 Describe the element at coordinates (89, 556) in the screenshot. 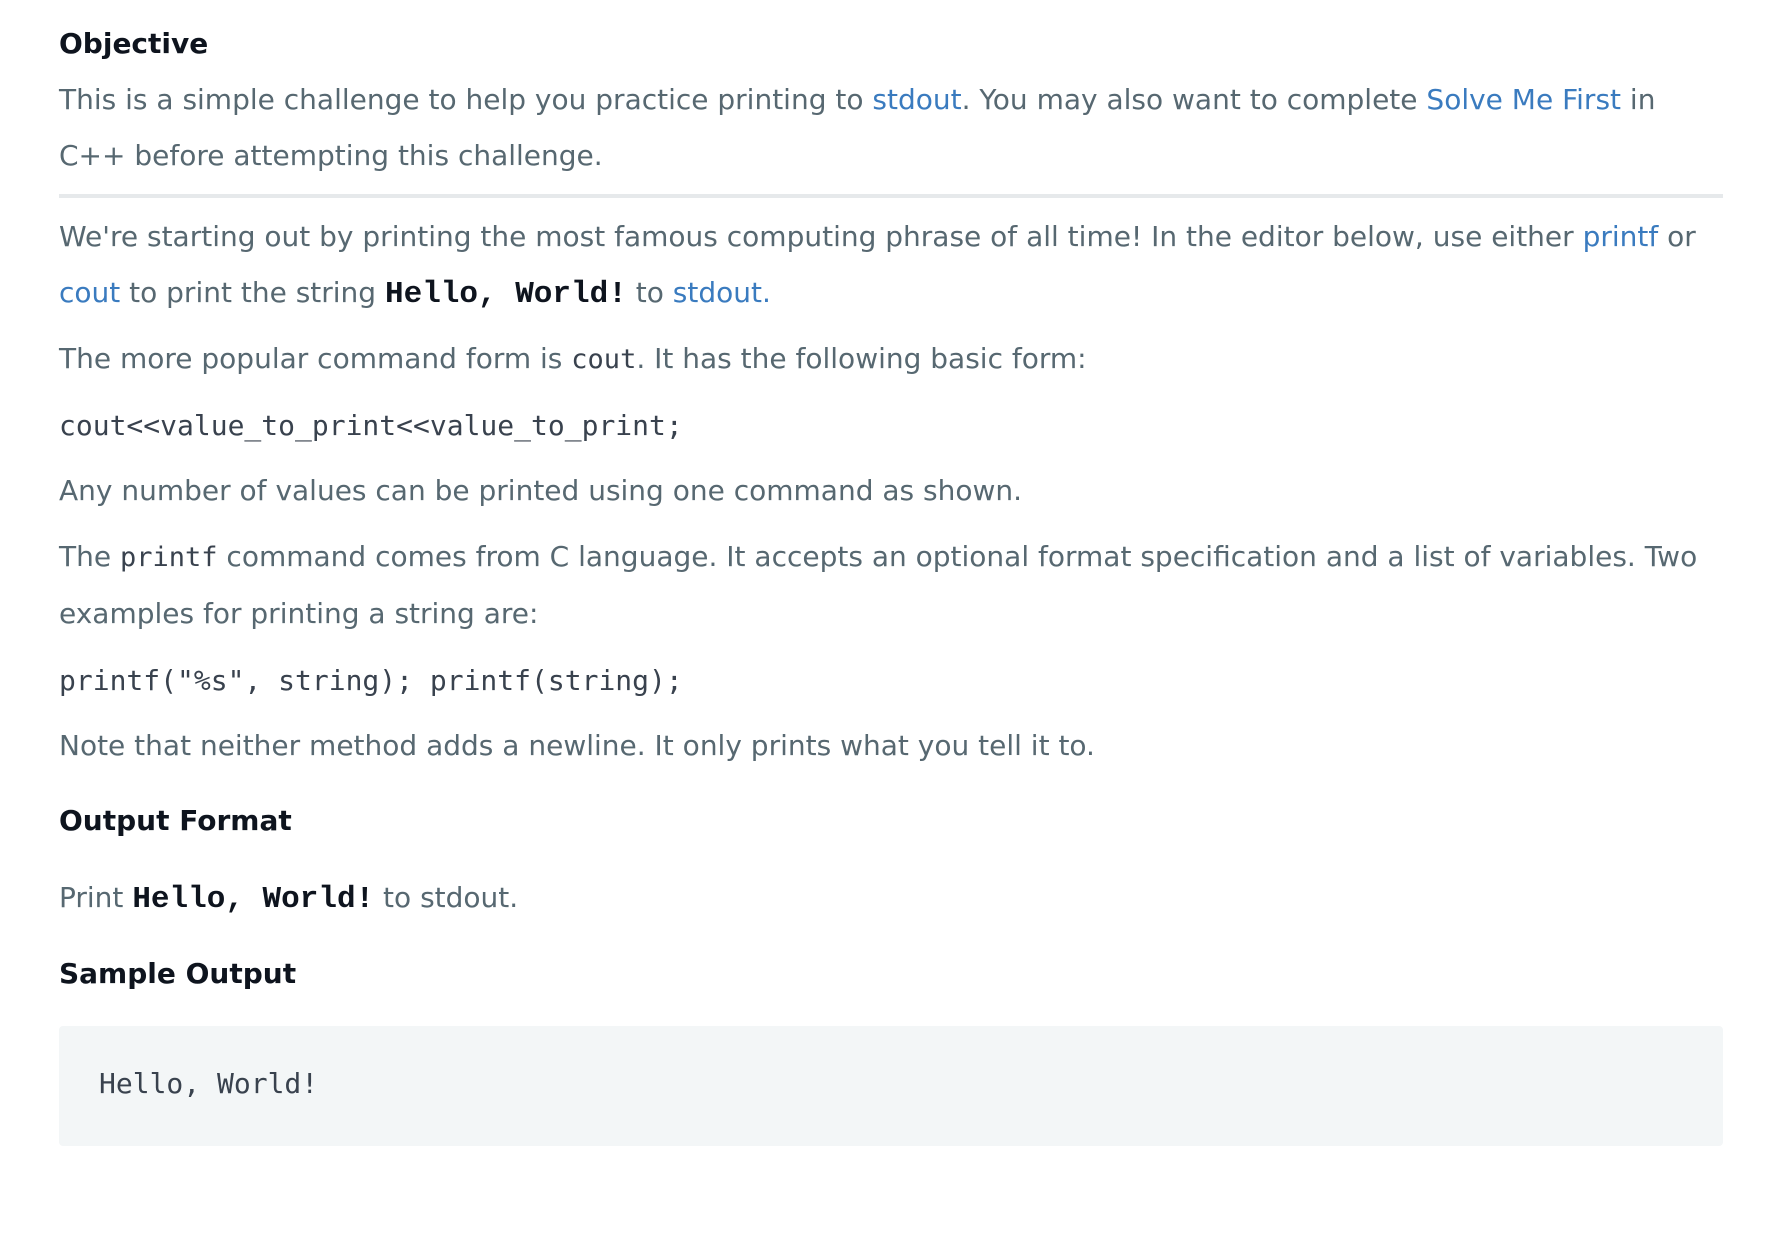

I see `printf-text-1: The` at that location.